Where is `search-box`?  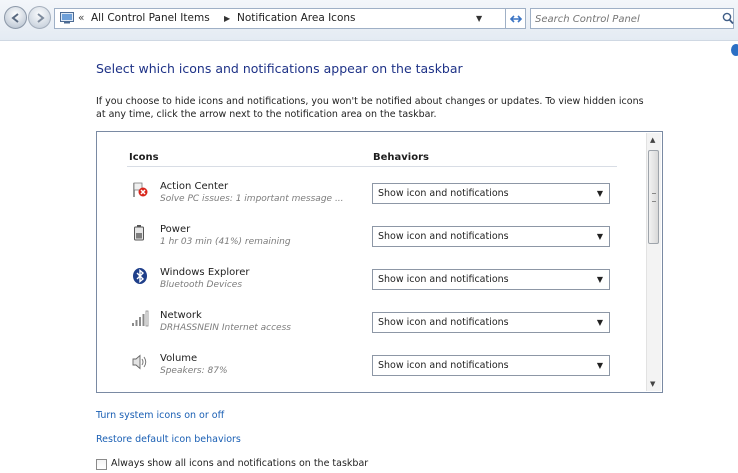
search-box is located at coordinates (632, 18).